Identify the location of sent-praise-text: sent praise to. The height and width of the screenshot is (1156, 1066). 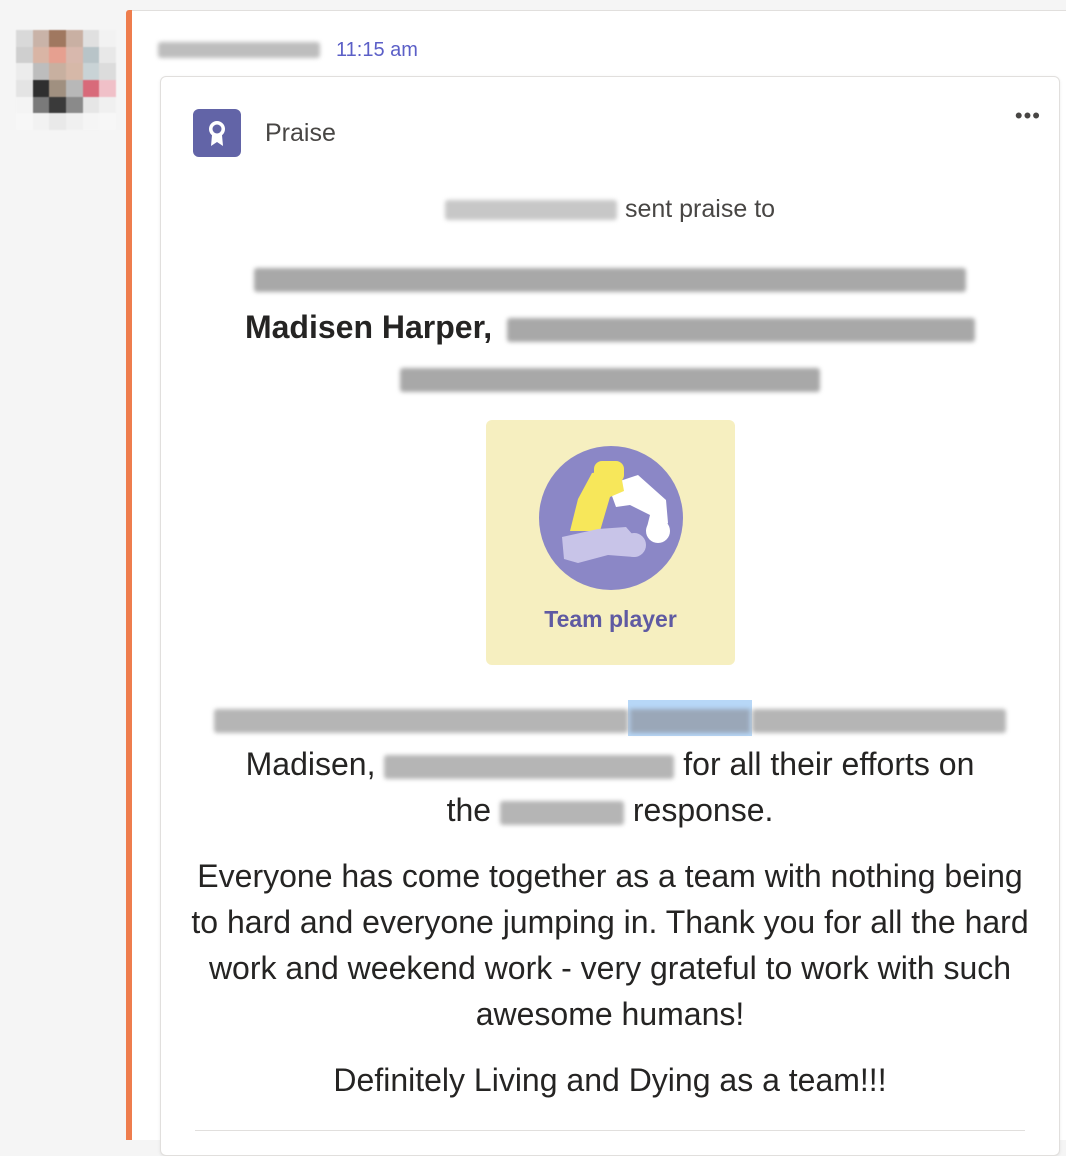
(700, 209).